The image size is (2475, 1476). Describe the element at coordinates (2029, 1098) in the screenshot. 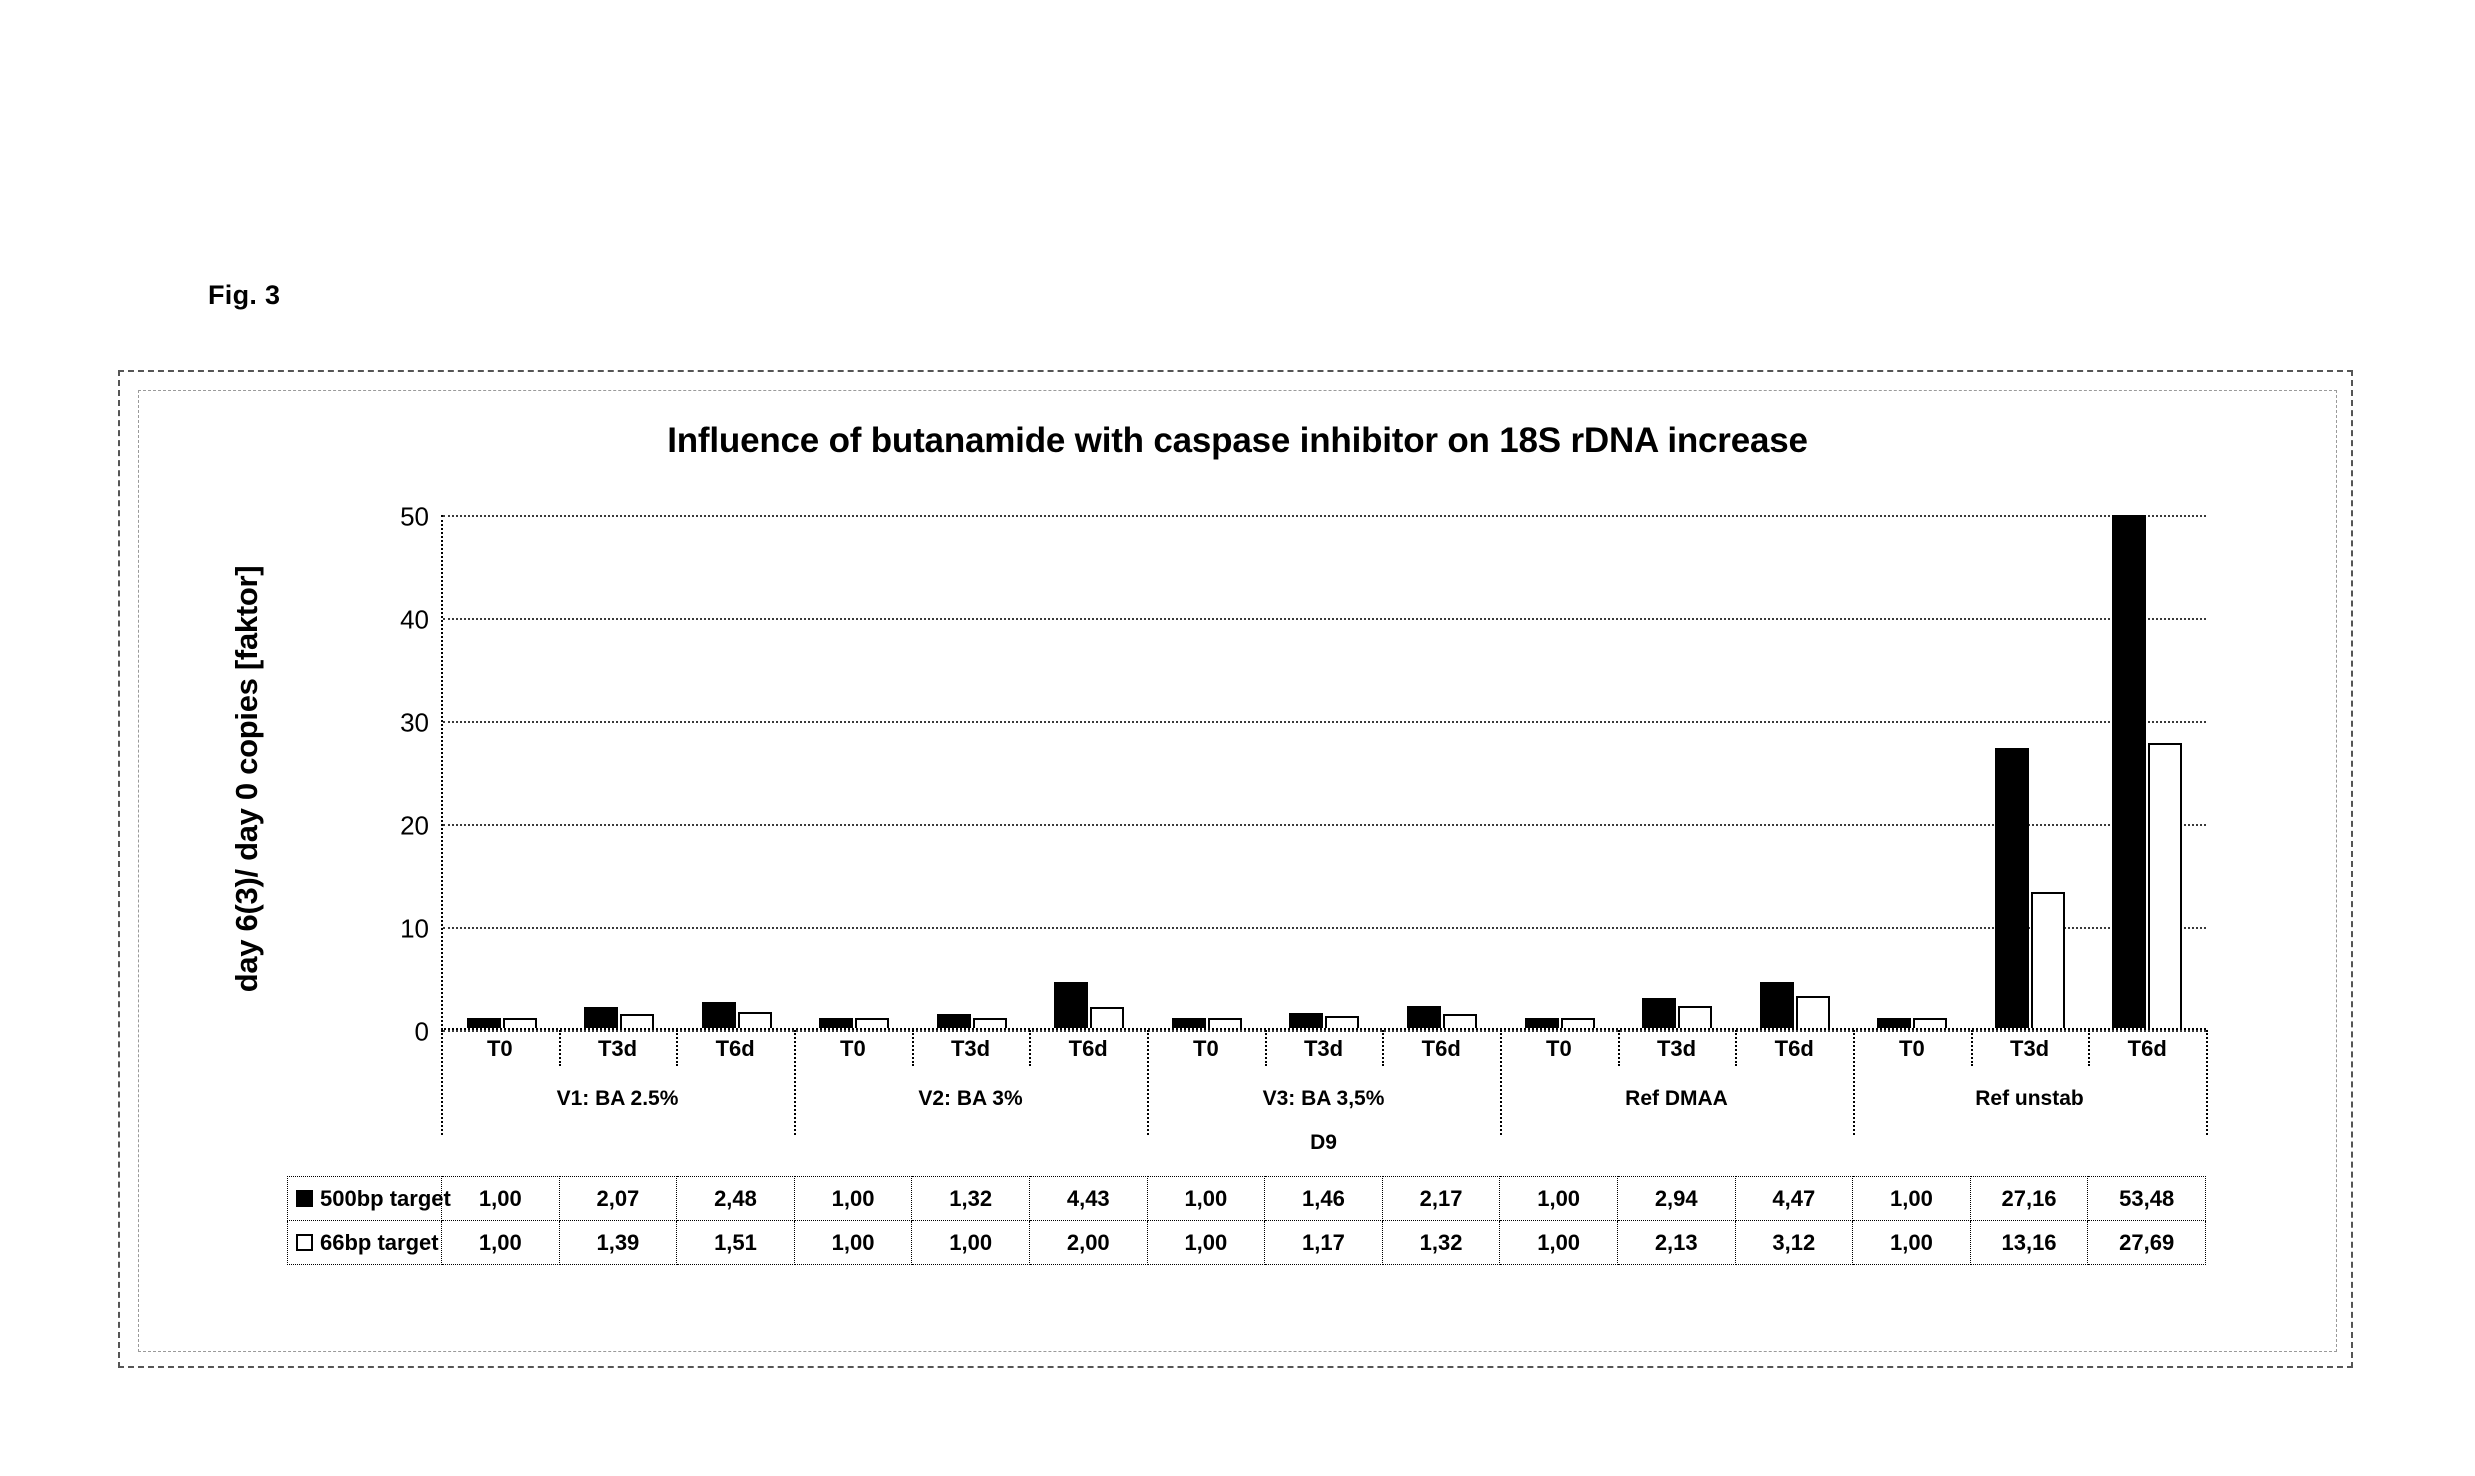

I see `group-label: Ref unstab` at that location.